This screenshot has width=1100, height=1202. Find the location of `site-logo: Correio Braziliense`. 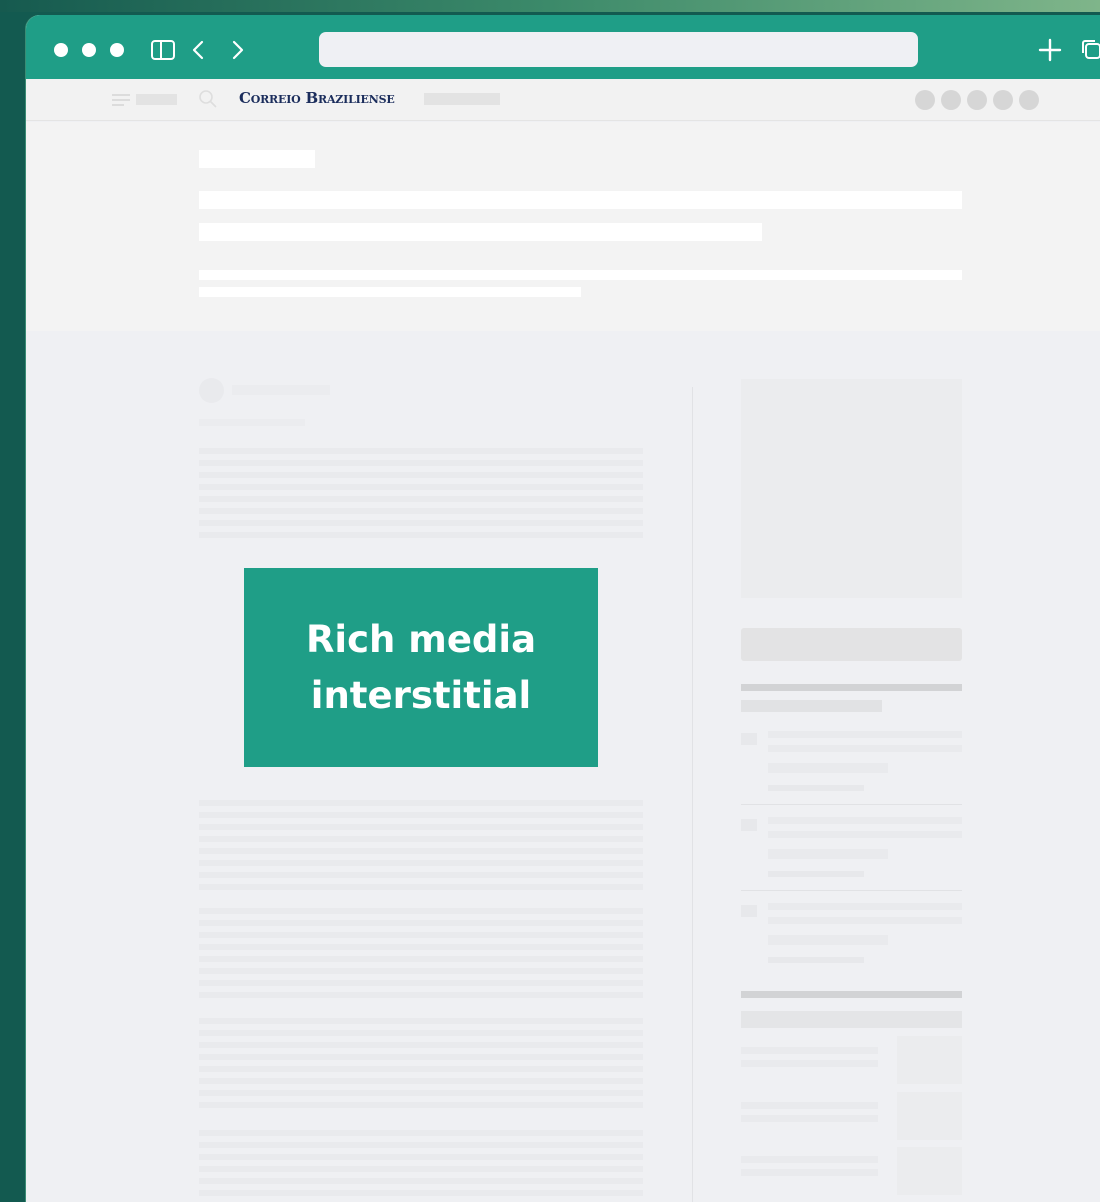

site-logo: Correio Braziliense is located at coordinates (317, 98).